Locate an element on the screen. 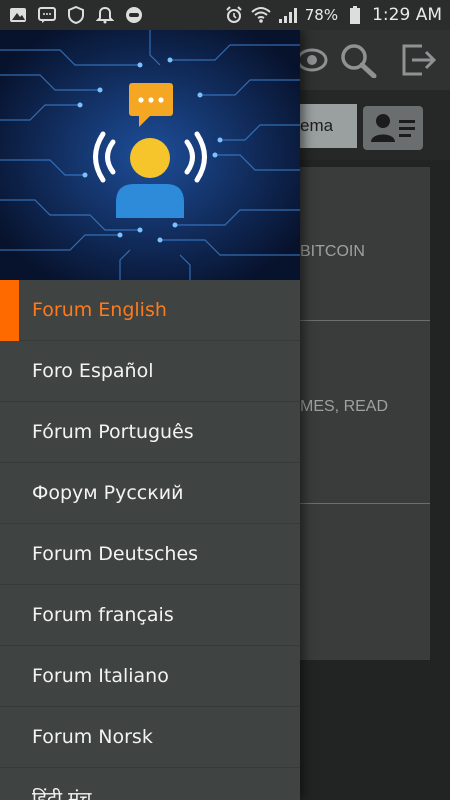 This screenshot has width=450, height=800. menu-item-forum-italiano: Forum Italiano is located at coordinates (150, 676).